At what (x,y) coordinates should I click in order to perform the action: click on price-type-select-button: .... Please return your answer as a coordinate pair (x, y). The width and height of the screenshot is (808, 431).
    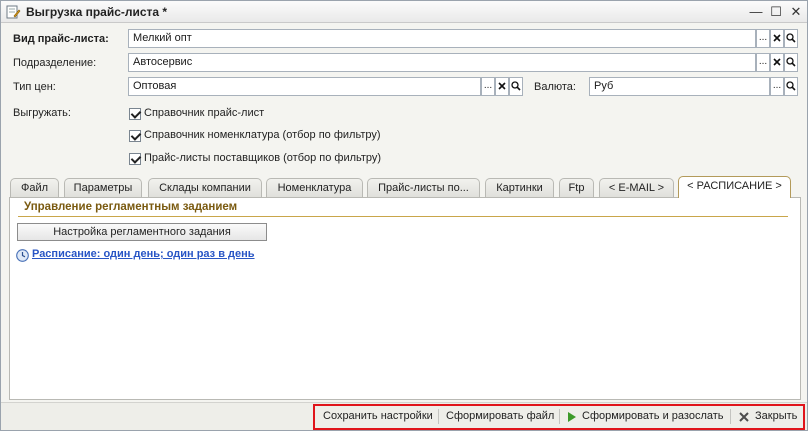
    Looking at the image, I should click on (763, 38).